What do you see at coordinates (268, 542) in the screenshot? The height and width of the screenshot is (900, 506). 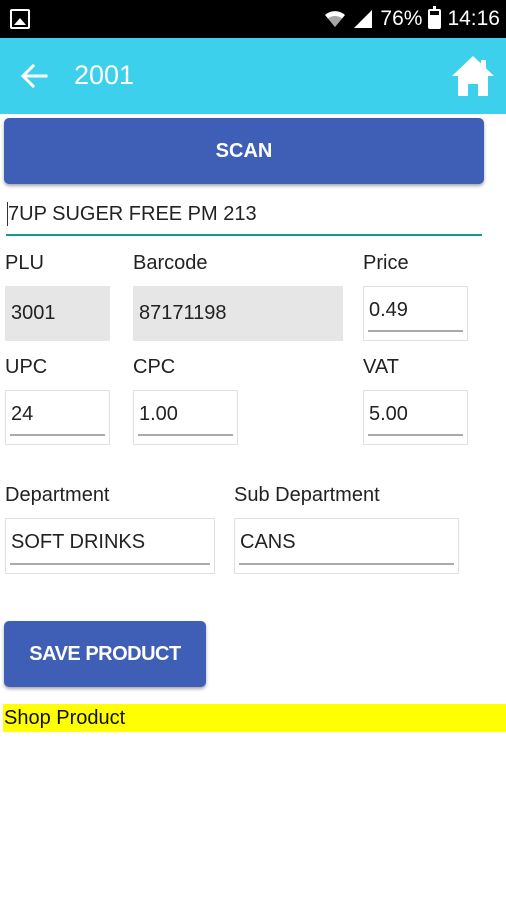 I see `sub-department-value: CANS` at bounding box center [268, 542].